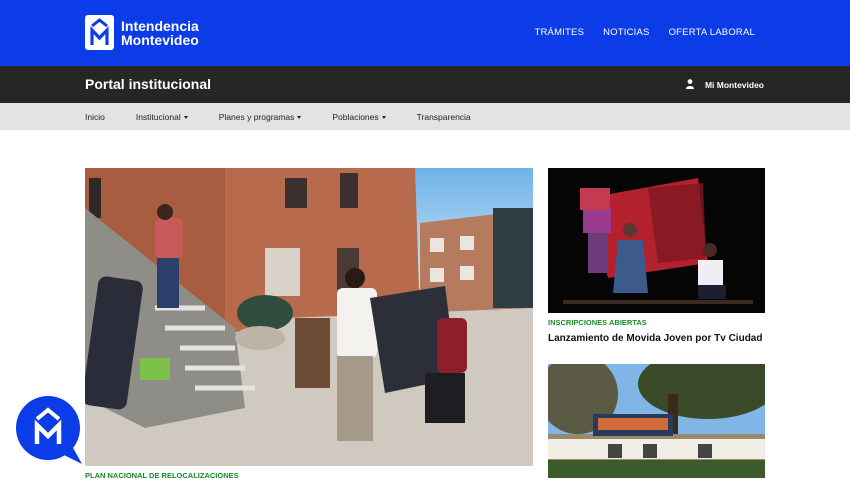  I want to click on user-icon, so click(689, 85).